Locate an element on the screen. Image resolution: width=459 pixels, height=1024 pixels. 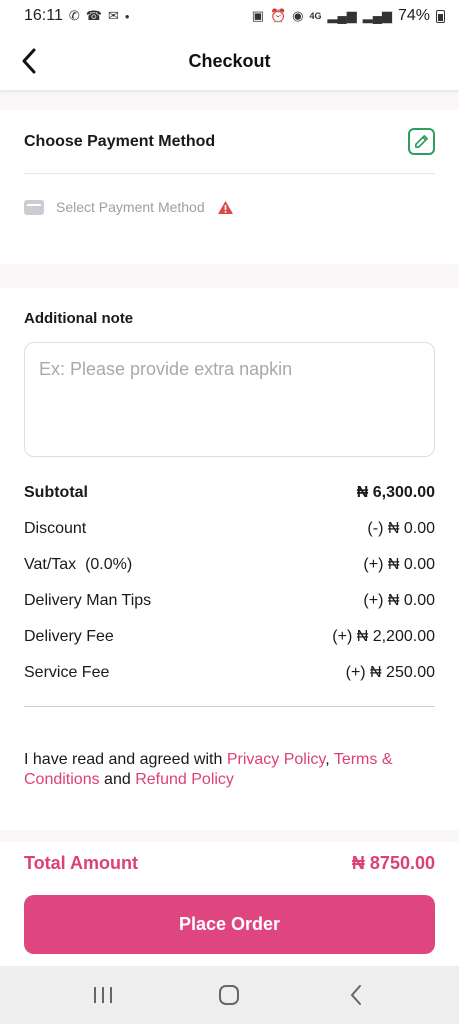
payment-method-placeholder: Select Payment Method is located at coordinates (130, 207).